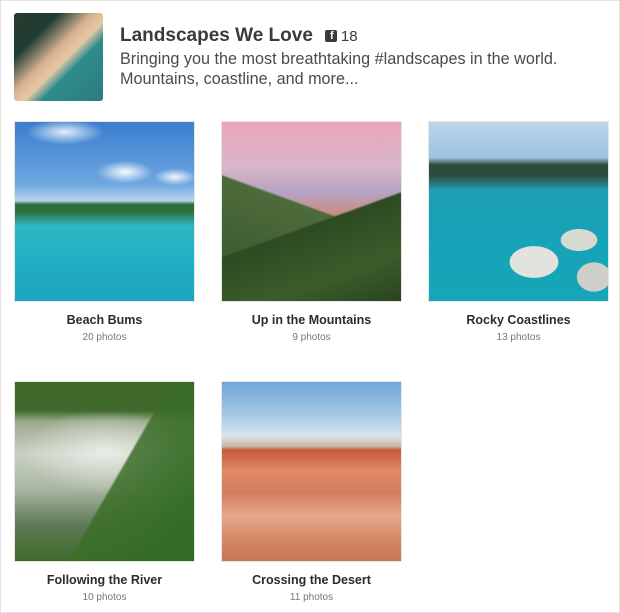 The image size is (620, 613). What do you see at coordinates (518, 320) in the screenshot?
I see `album-card-title: Rocky Coastlines` at bounding box center [518, 320].